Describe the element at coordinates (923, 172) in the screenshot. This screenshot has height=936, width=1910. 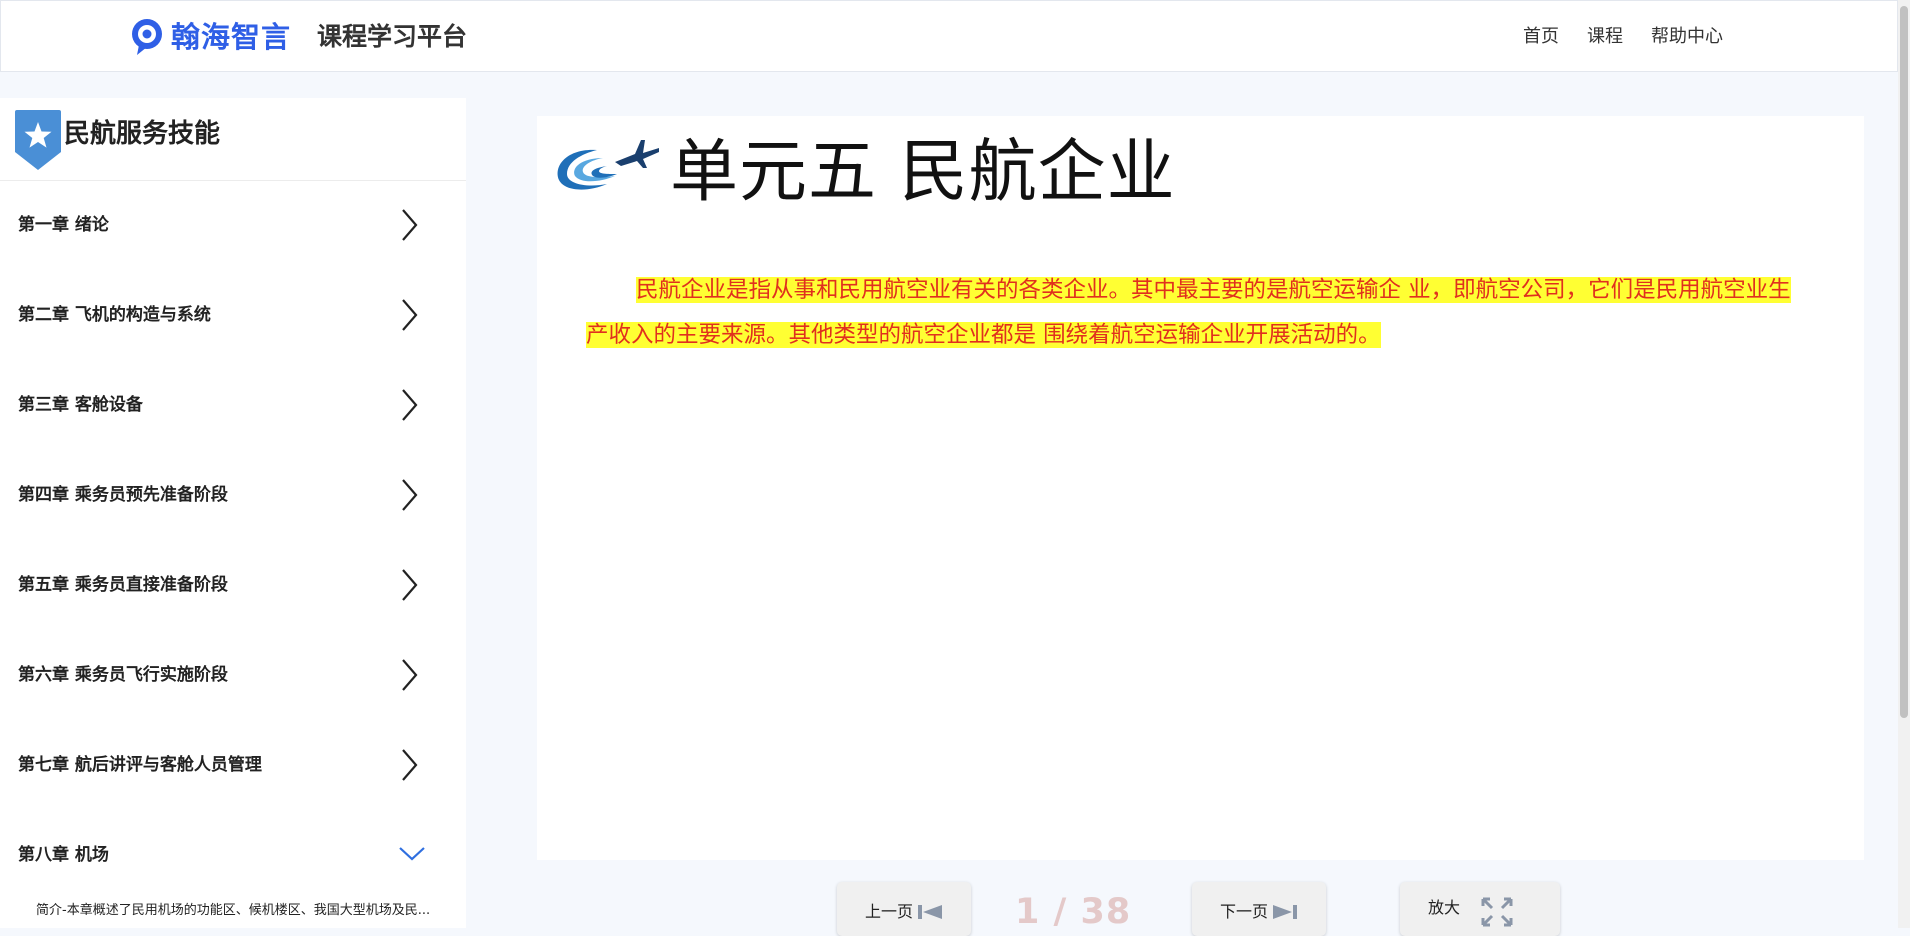
I see `document-title: 单元五 民航企业` at that location.